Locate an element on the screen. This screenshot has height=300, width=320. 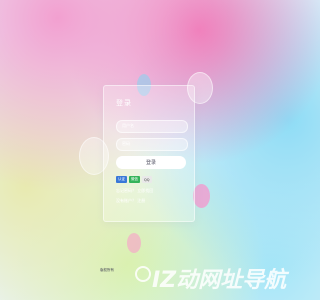
login-title: 登录 is located at coordinates (124, 103).